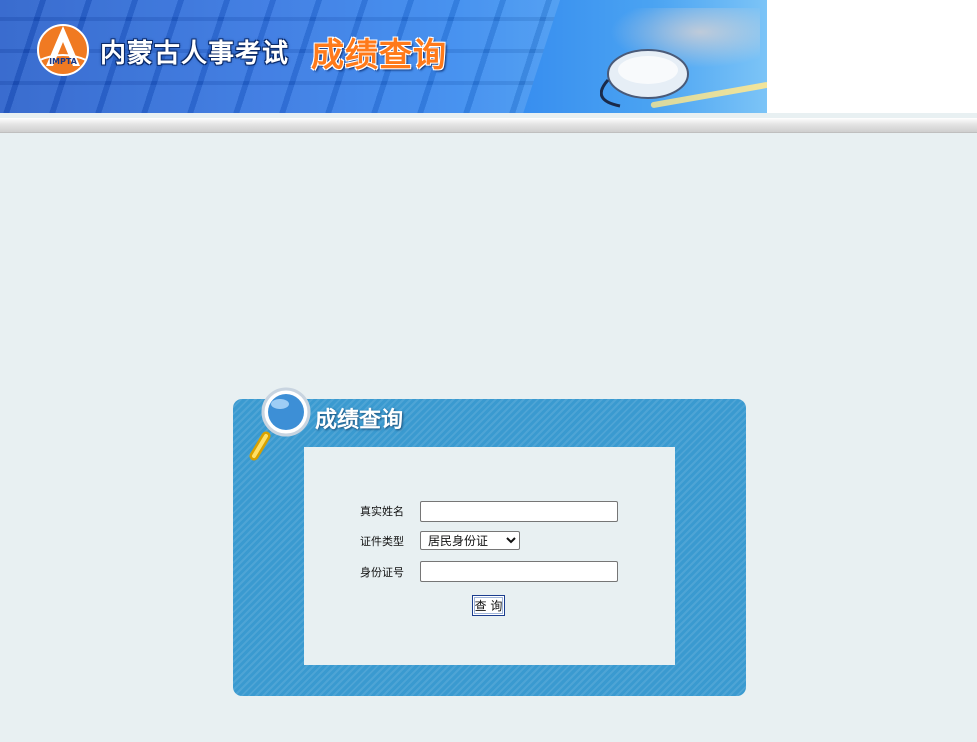 The width and height of the screenshot is (977, 742). I want to click on name-label: 真实姓名, so click(382, 511).